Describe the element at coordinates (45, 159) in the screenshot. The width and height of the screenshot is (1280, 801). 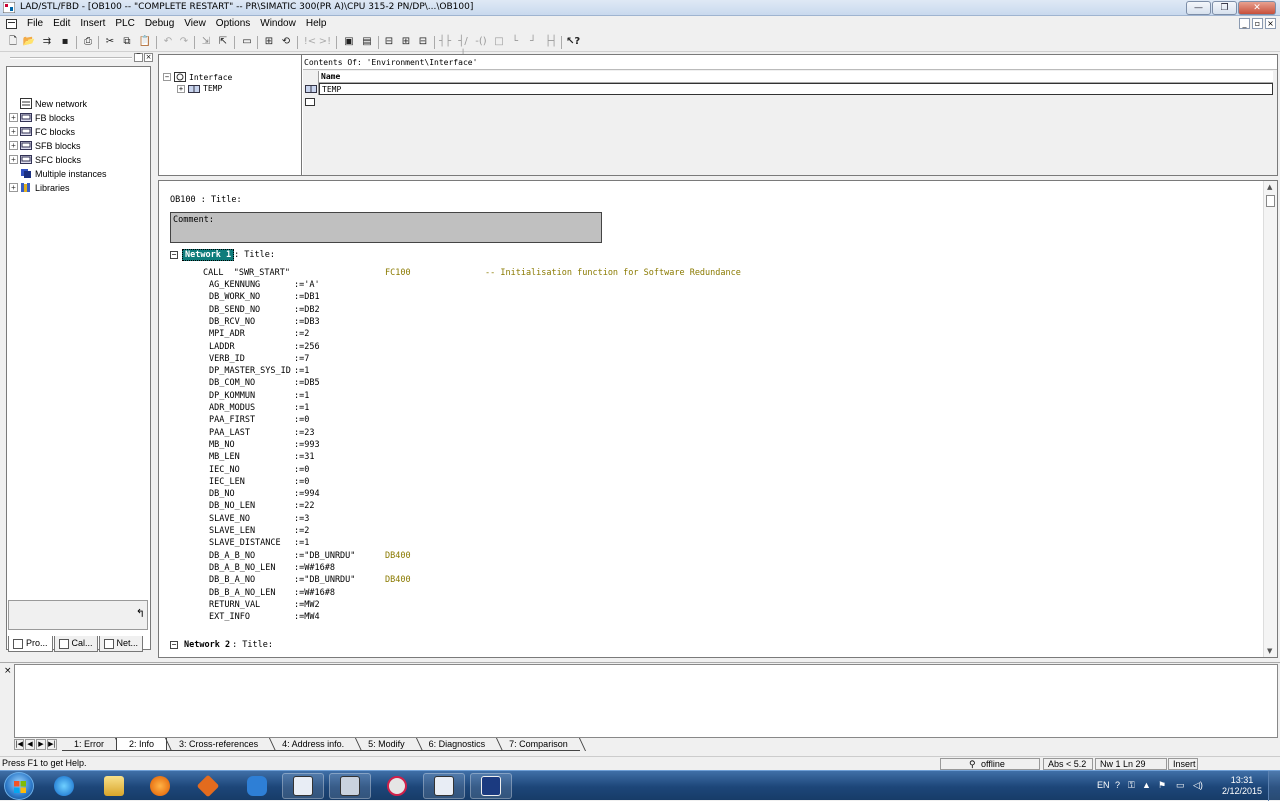
I see `tree-item-sfc-blocks: + SFC blocks` at that location.